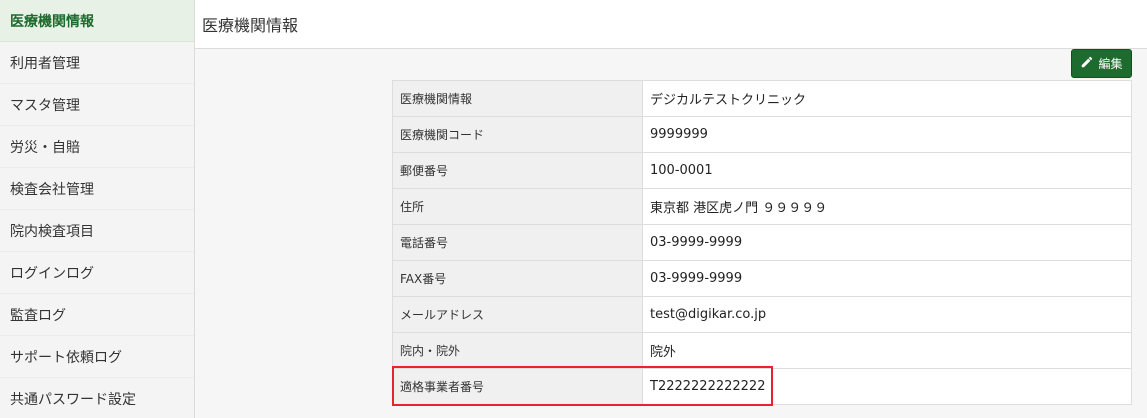  I want to click on sidebar-item-label: 検査会社管理, so click(52, 189).